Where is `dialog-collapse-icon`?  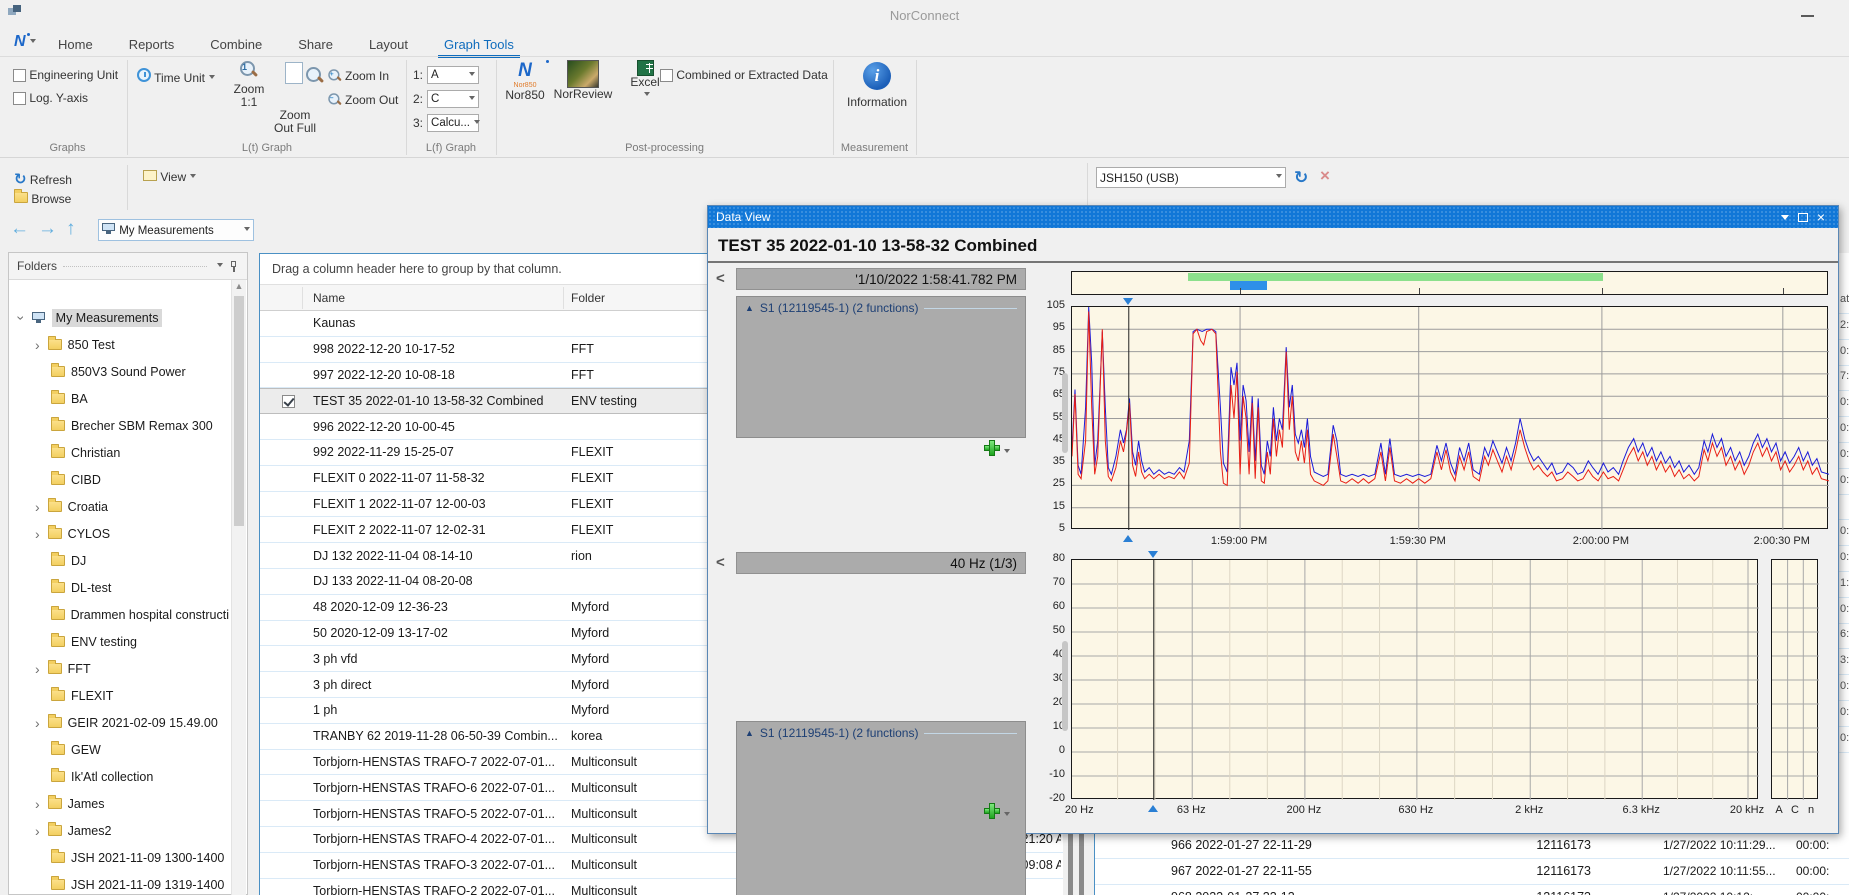 dialog-collapse-icon is located at coordinates (1785, 217).